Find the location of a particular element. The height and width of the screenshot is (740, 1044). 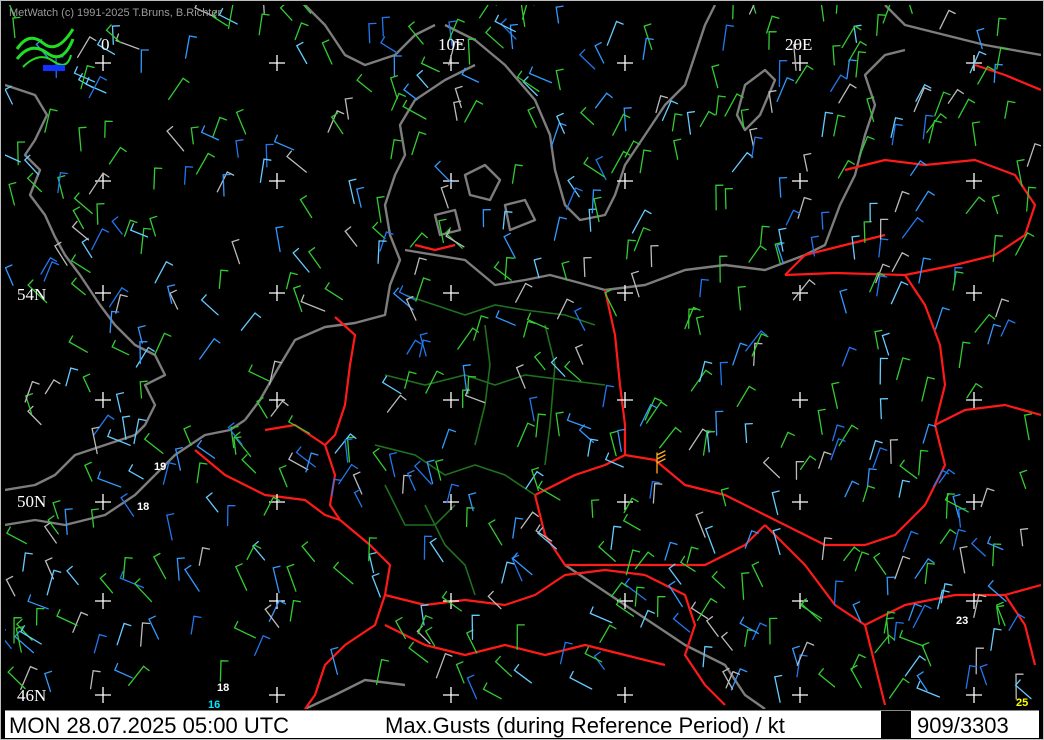

lon-label-0: 0 is located at coordinates (105, 44).